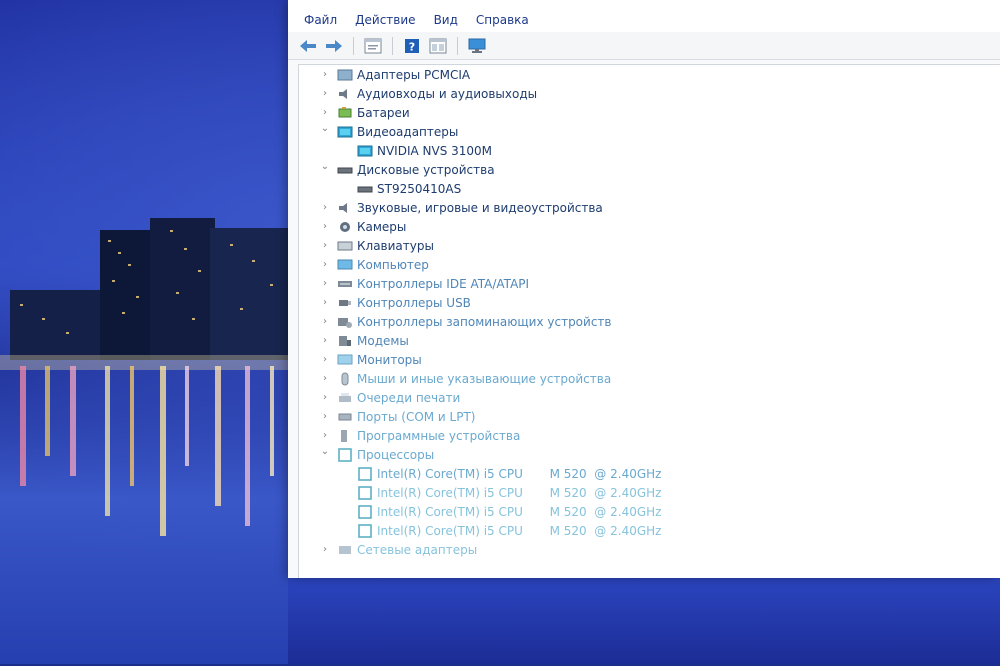 This screenshot has height=666, width=1000. What do you see at coordinates (649, 302) in the screenshot?
I see `tree-item: › Контроллеры USB` at bounding box center [649, 302].